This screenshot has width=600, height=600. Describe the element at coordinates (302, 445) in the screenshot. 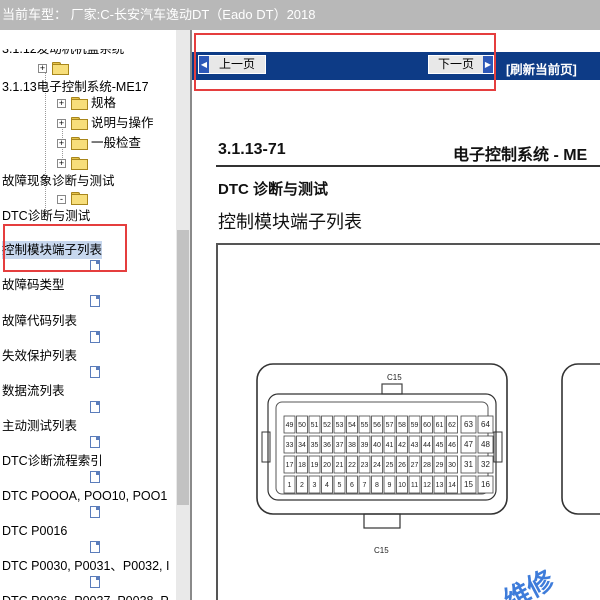

I see `connector-pin-label: 34` at that location.